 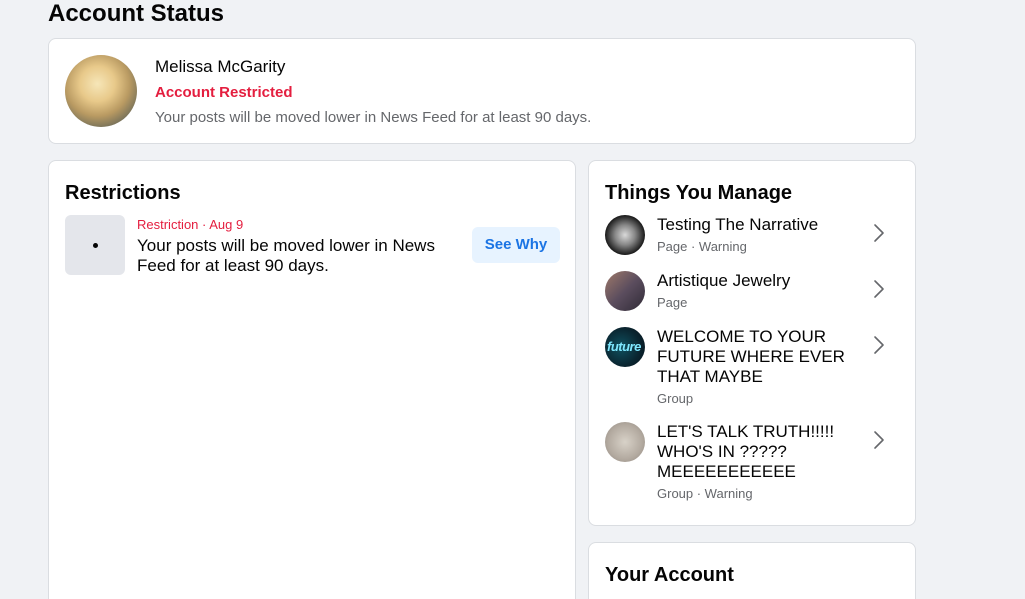 I want to click on group-avatar-text: future, so click(x=624, y=346).